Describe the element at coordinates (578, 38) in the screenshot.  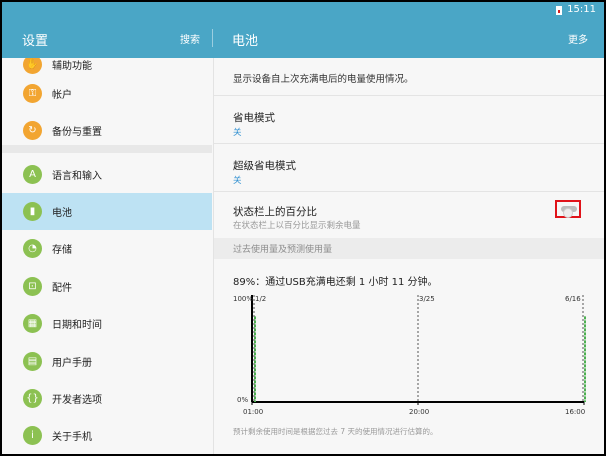
I see `more-button: 更多` at that location.